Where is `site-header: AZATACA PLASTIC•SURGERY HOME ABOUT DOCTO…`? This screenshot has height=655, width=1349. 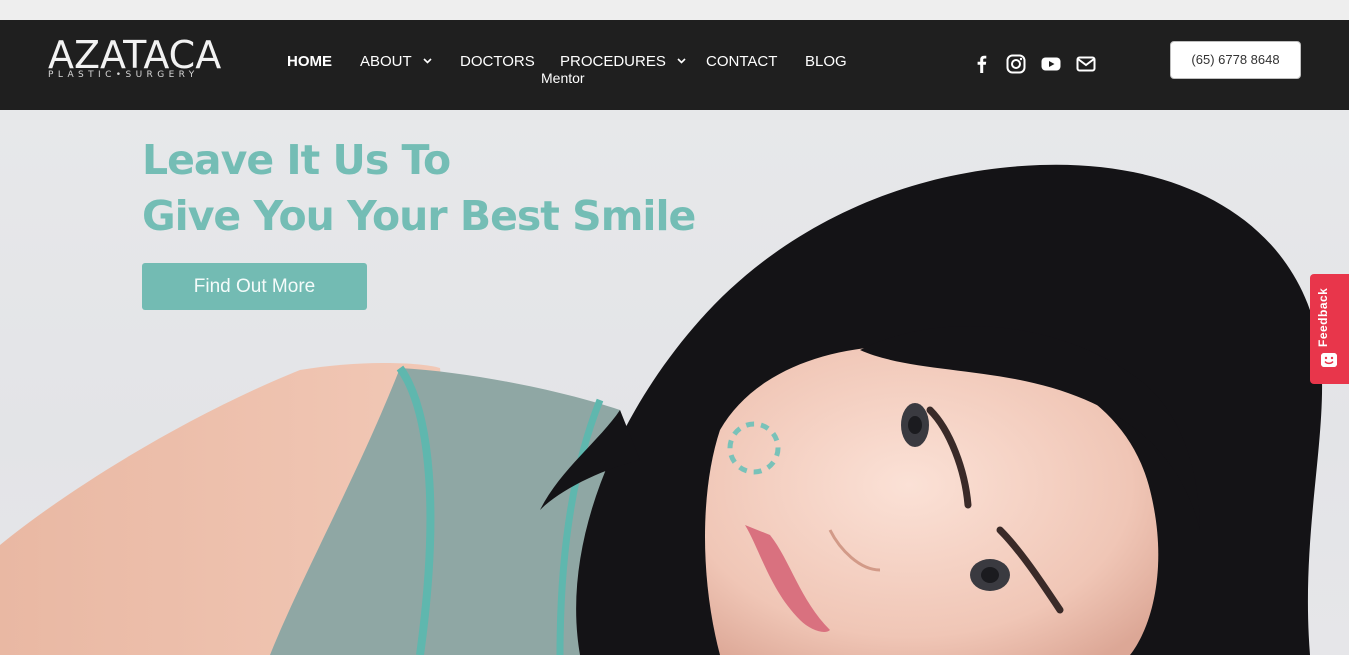
site-header: AZATACA PLASTIC•SURGERY HOME ABOUT DOCTO… is located at coordinates (674, 65).